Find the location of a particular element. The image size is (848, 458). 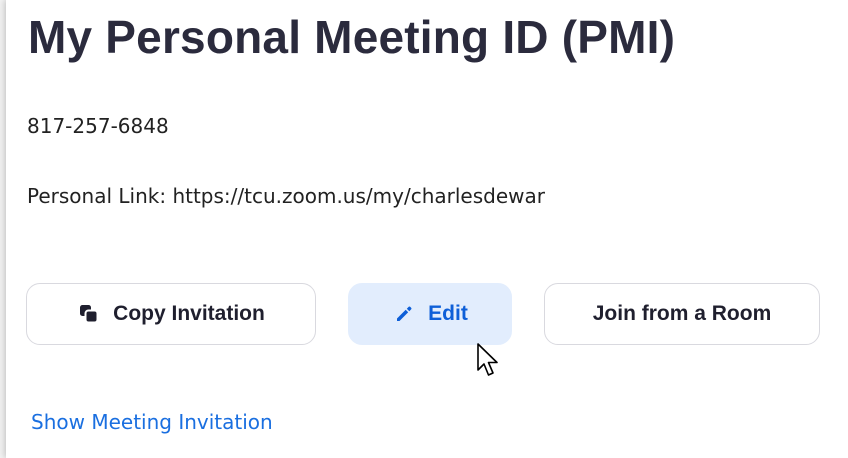

join-from-room-button: Join from a Room is located at coordinates (682, 314).